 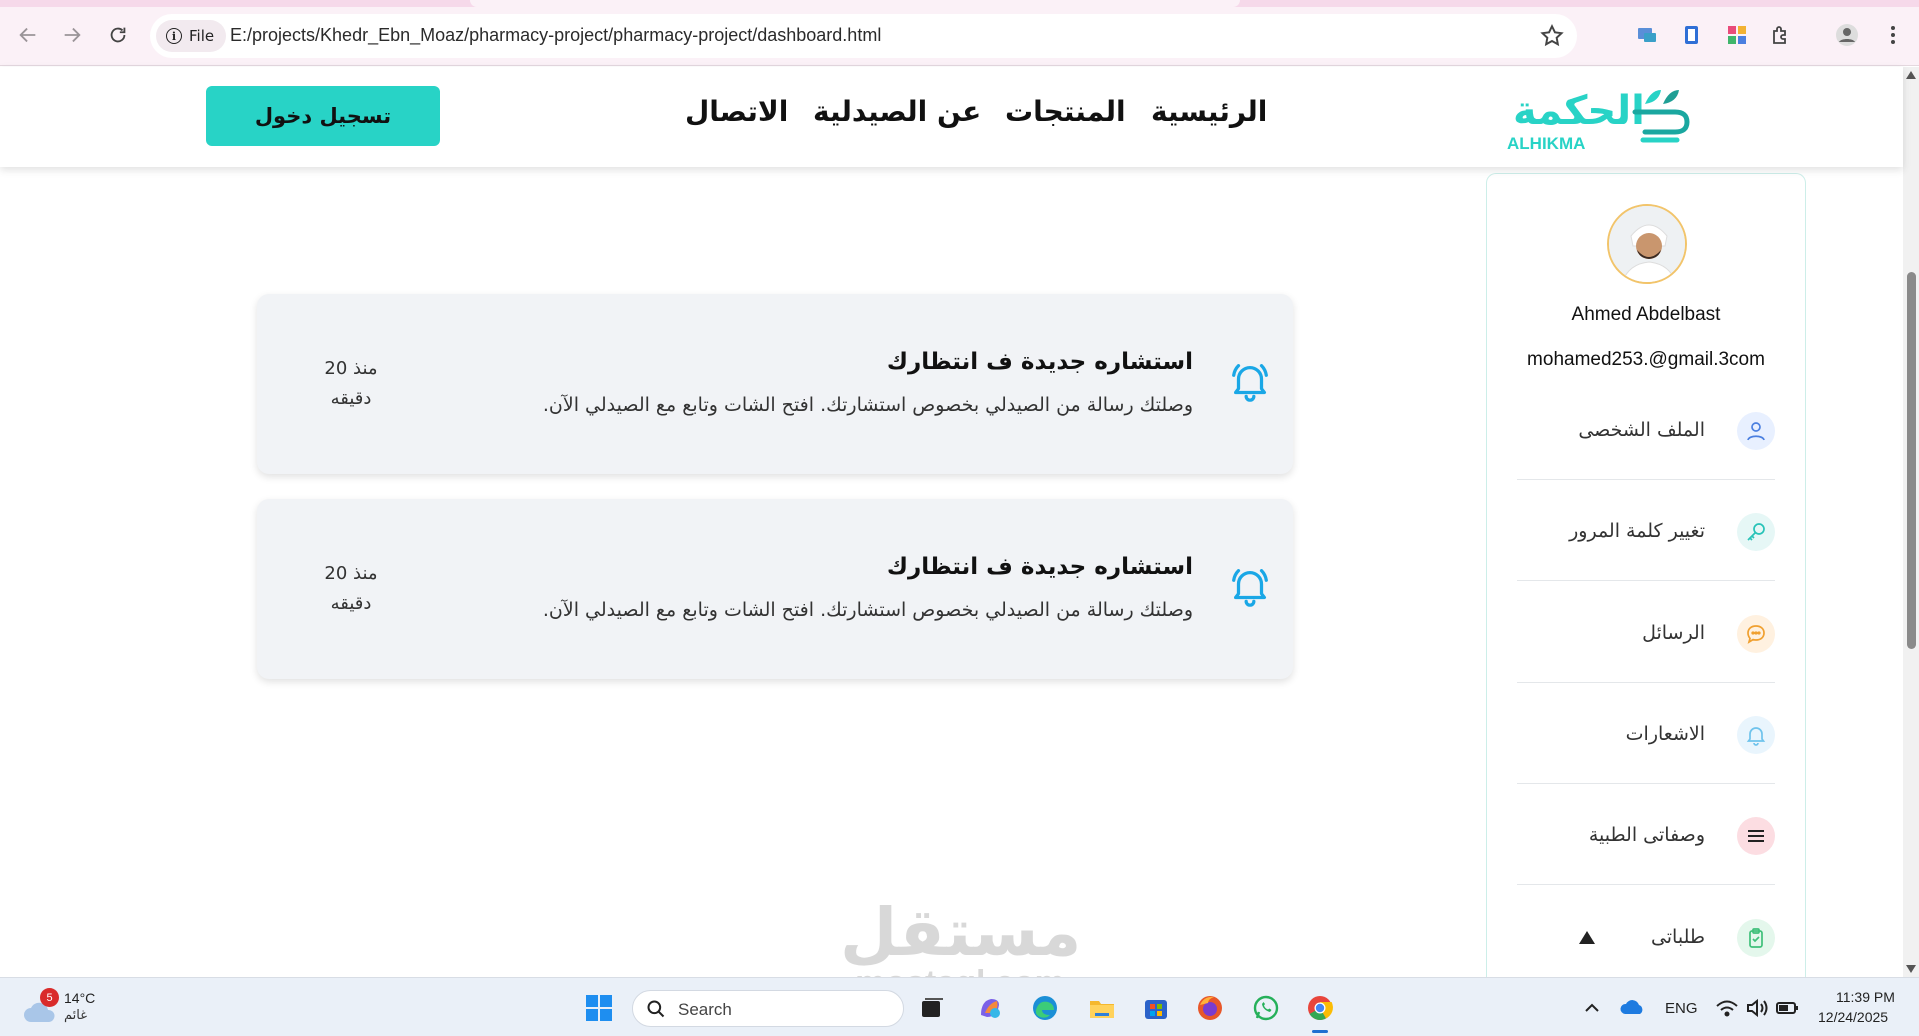 I want to click on forward-button, so click(x=72, y=35).